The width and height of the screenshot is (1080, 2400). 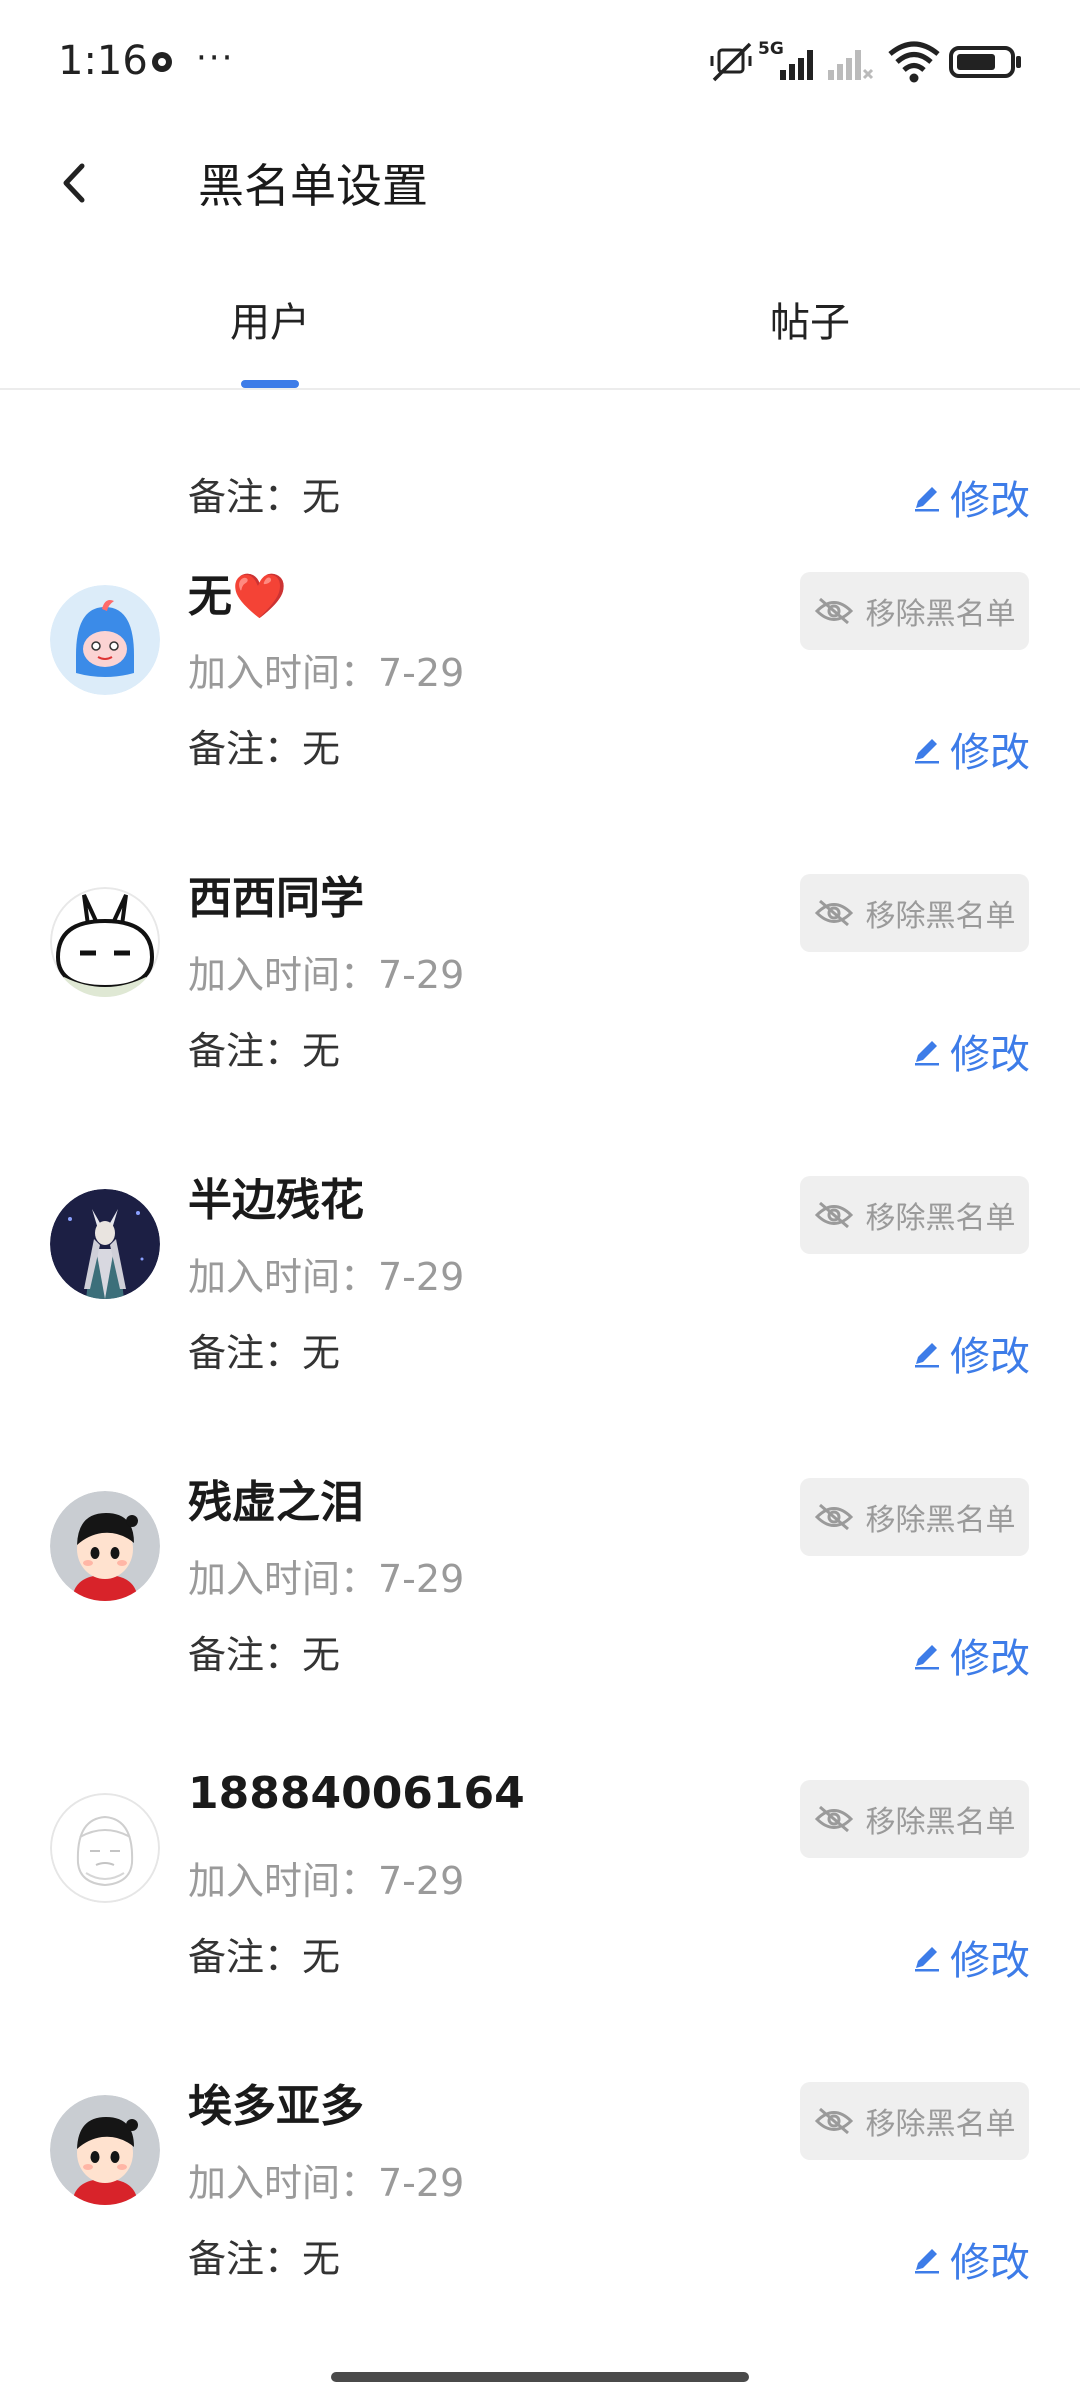 I want to click on wifi-icon, so click(x=914, y=62).